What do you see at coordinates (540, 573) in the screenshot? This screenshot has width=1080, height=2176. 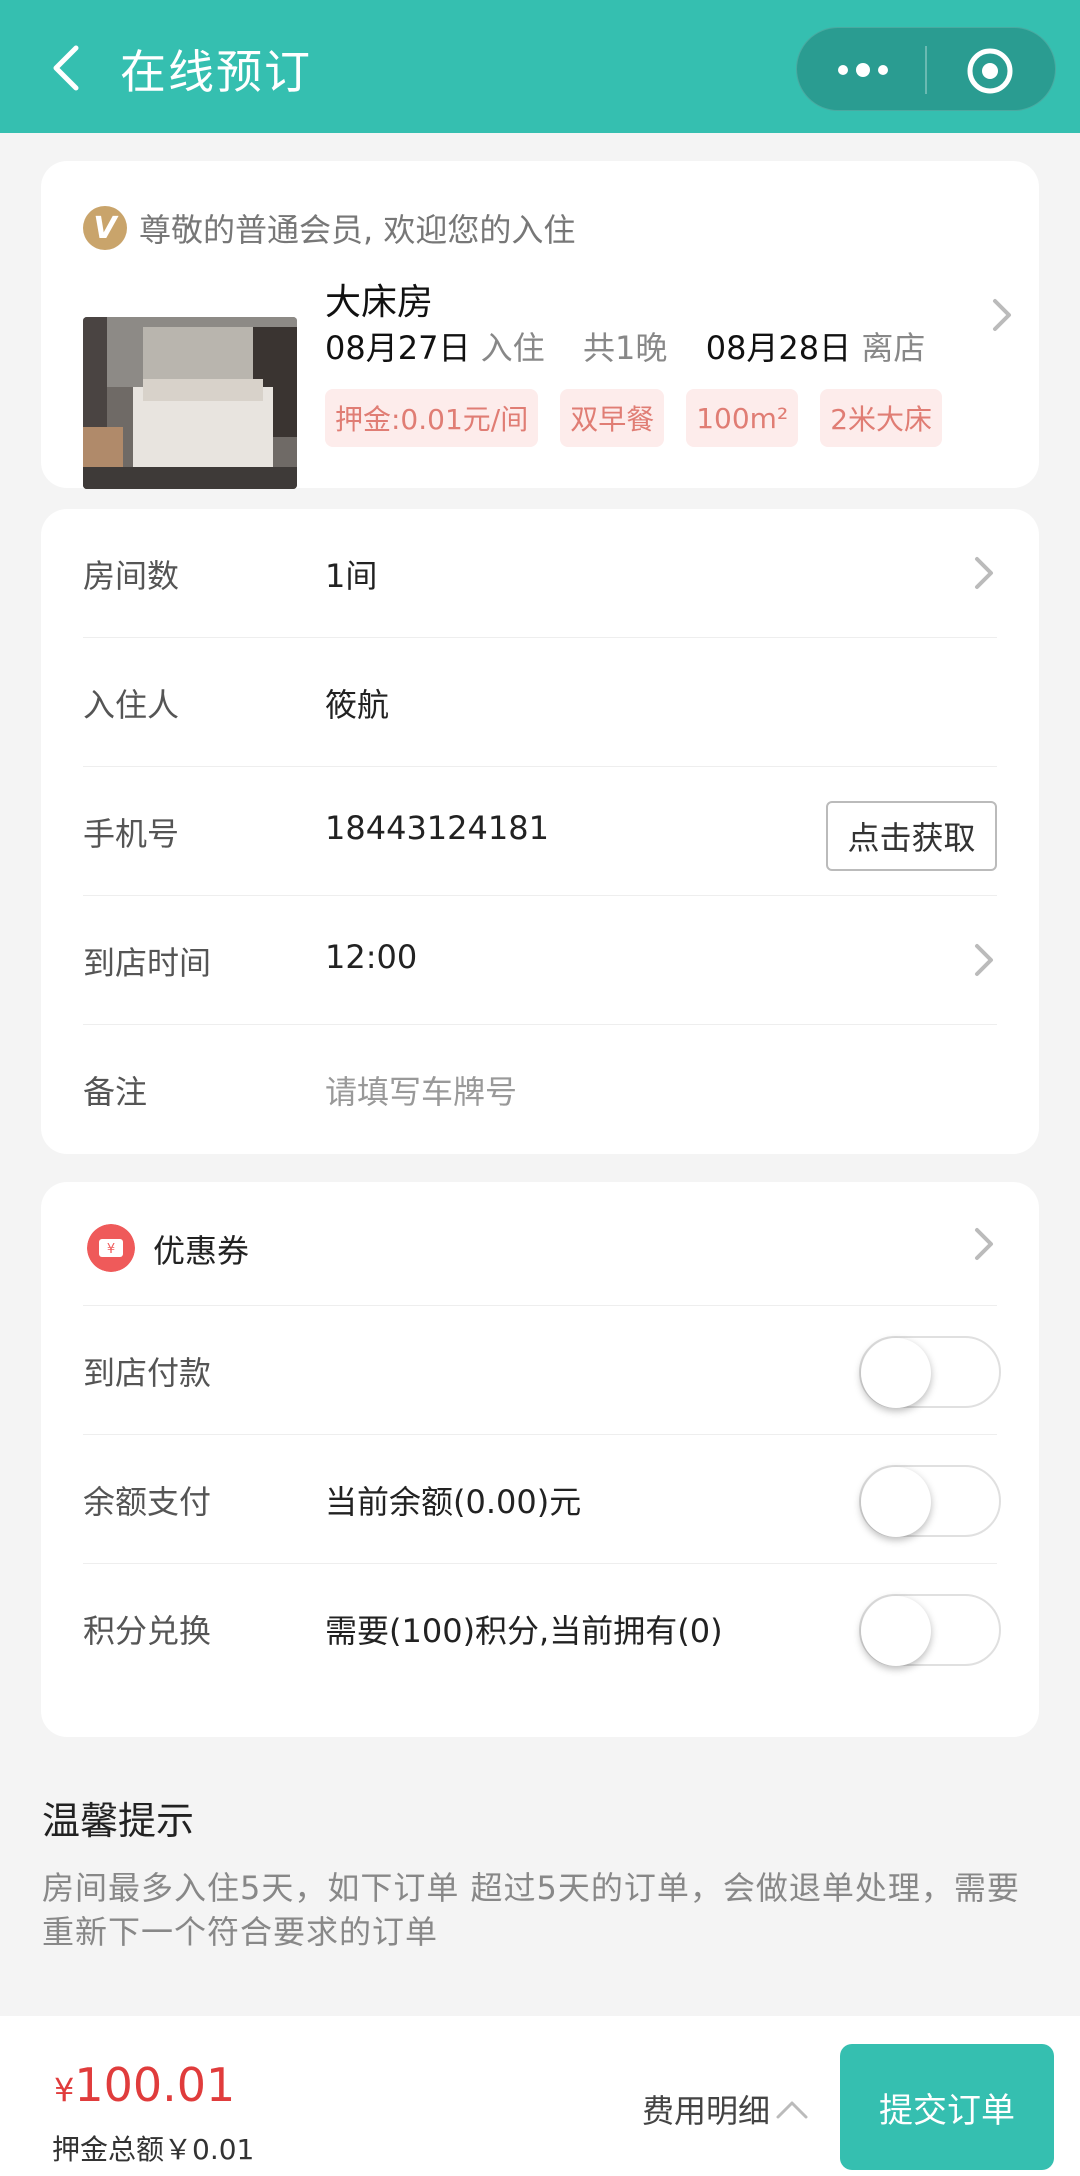 I see `rooms-row: 房间数 1间` at bounding box center [540, 573].